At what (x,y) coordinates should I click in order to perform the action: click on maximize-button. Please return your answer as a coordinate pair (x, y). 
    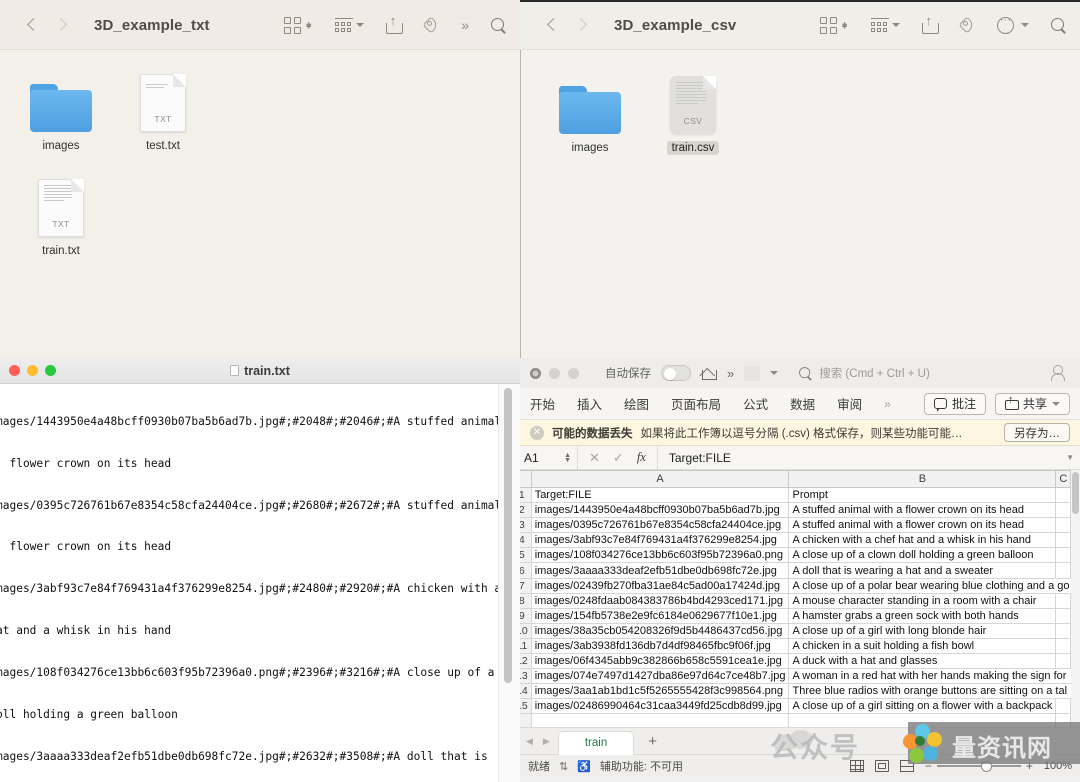
    Looking at the image, I should click on (573, 373).